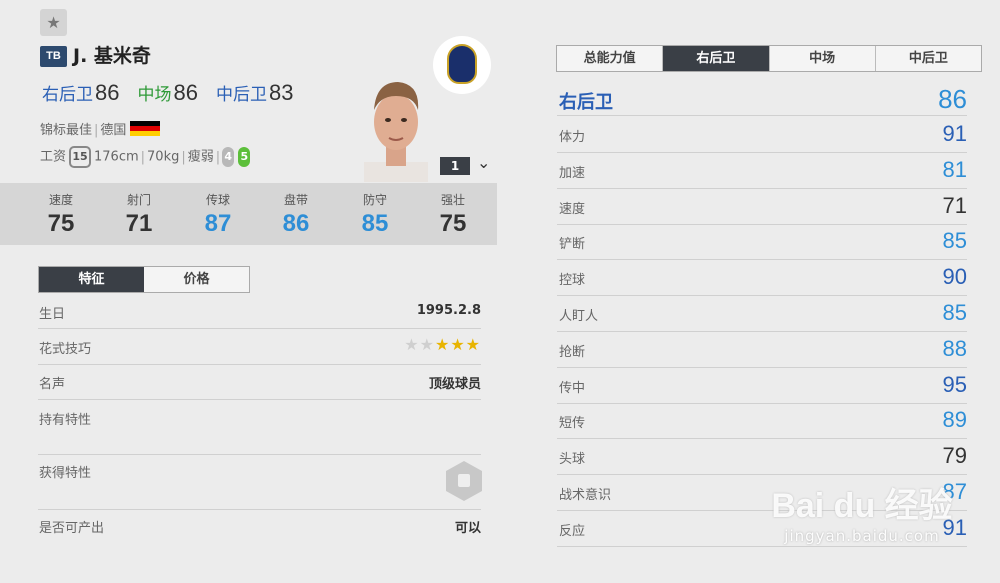 Image resolution: width=1000 pixels, height=583 pixels. Describe the element at coordinates (138, 200) in the screenshot. I see `stat-label: 射门` at that location.